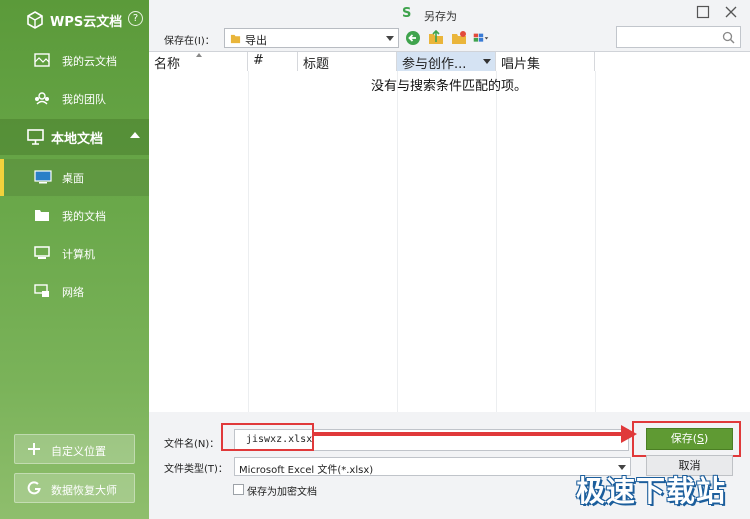 The width and height of the screenshot is (750, 519). What do you see at coordinates (703, 12) in the screenshot?
I see `maximize-icon` at bounding box center [703, 12].